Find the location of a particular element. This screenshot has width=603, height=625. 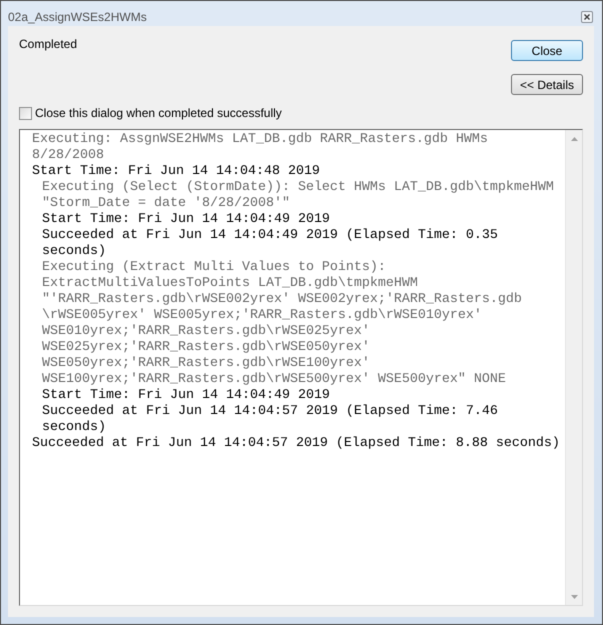

checkbox is located at coordinates (25, 113).